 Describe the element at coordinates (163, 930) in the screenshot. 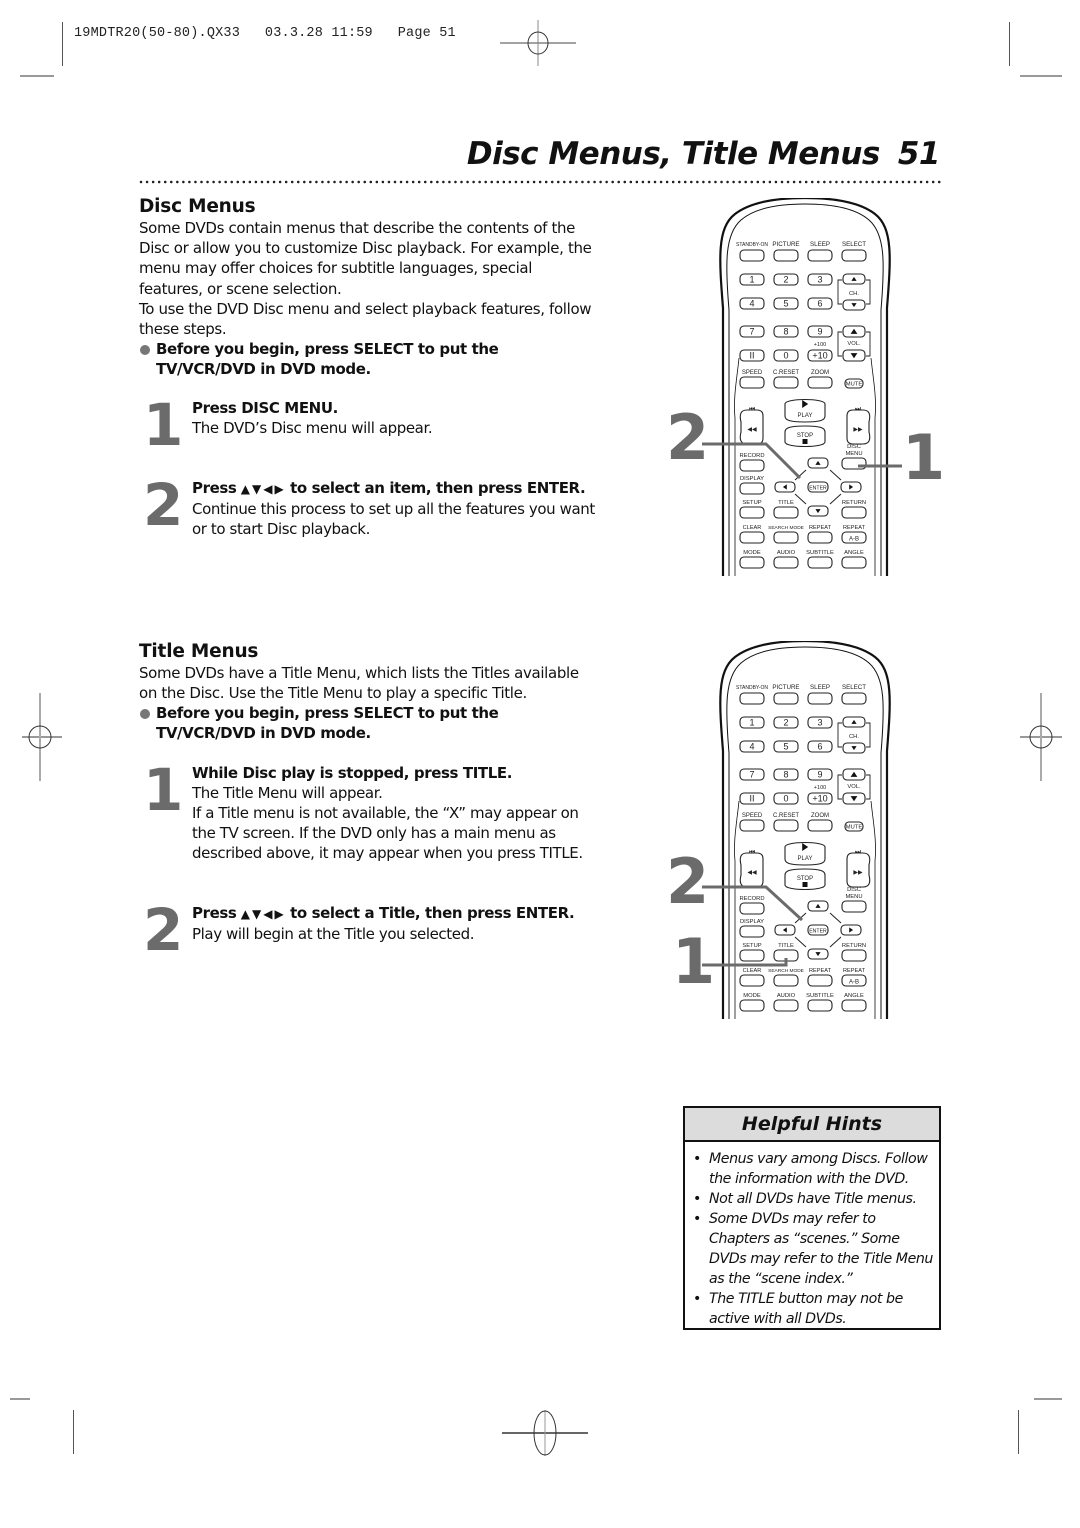

I see `step-number: 2` at that location.